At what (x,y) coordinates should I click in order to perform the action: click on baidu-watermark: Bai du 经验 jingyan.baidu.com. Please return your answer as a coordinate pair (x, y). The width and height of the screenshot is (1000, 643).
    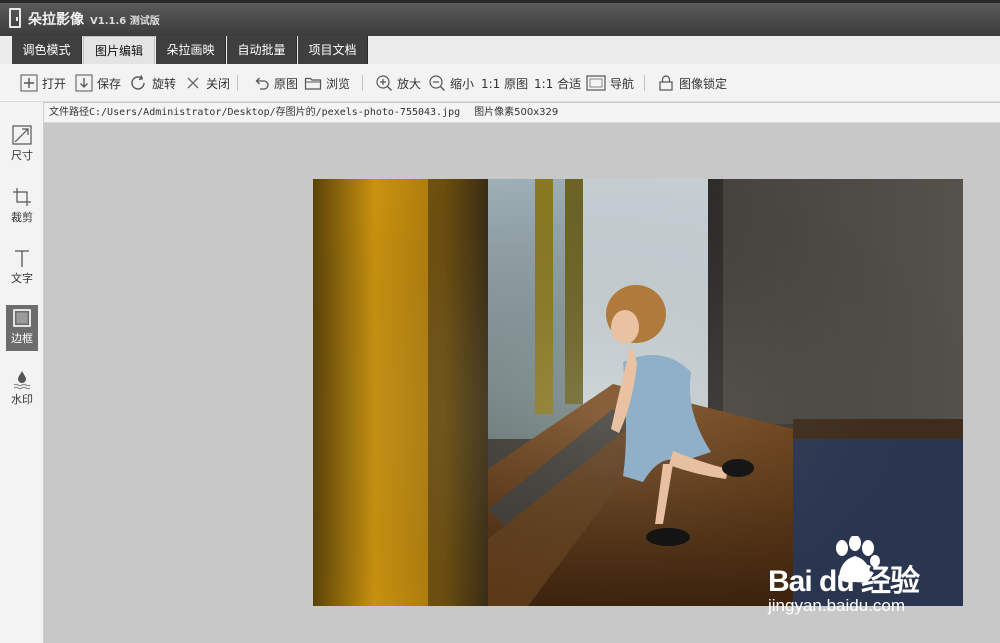
    Looking at the image, I should click on (868, 581).